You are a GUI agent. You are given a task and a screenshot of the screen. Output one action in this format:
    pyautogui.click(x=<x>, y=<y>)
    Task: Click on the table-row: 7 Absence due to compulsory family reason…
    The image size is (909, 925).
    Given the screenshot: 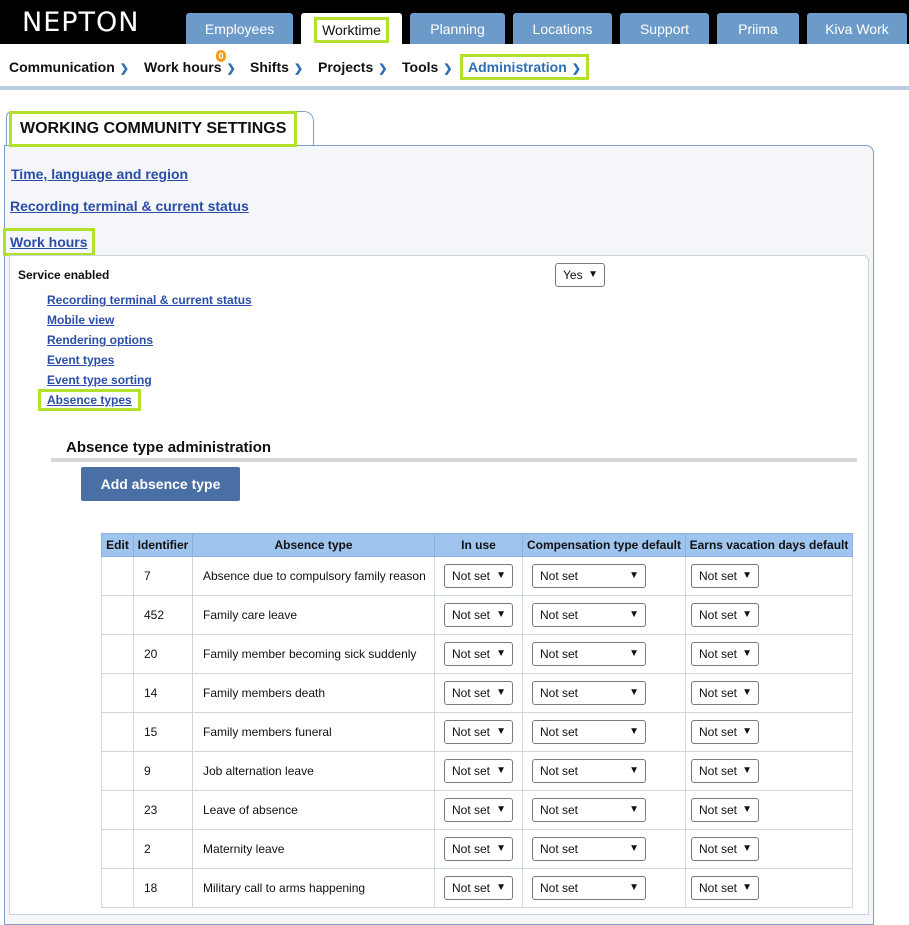 What is the action you would take?
    pyautogui.click(x=477, y=576)
    